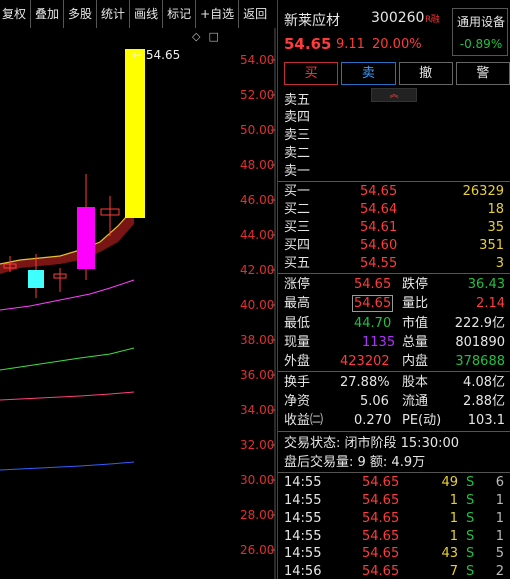 The image size is (510, 579). Describe the element at coordinates (379, 191) in the screenshot. I see `bid-price: 54.65` at that location.